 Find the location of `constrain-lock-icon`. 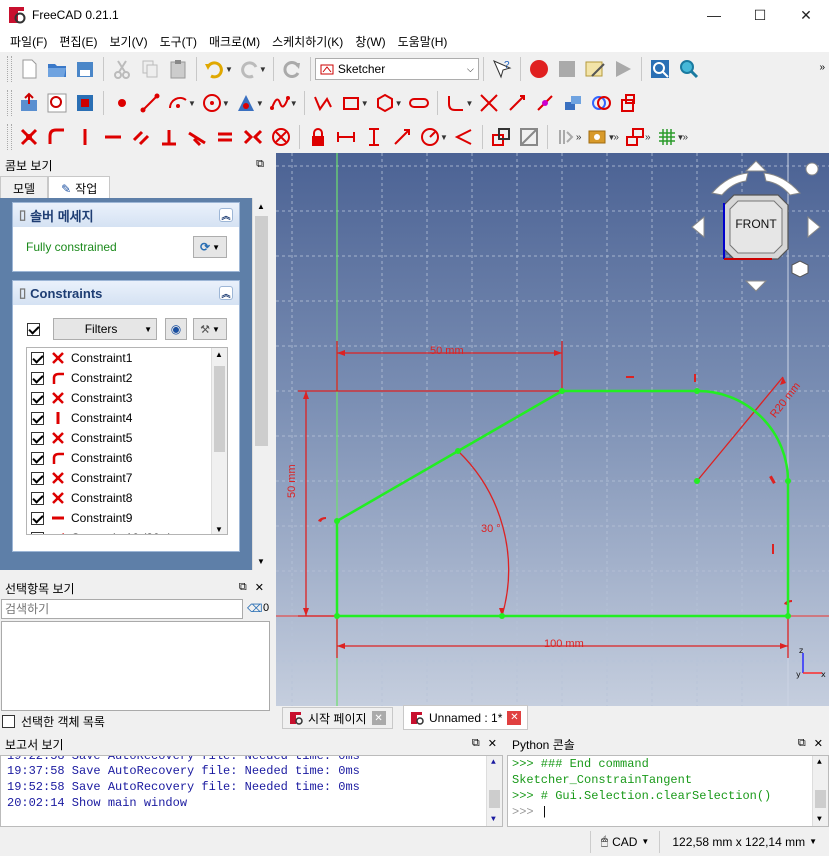

constrain-lock-icon is located at coordinates (318, 137).